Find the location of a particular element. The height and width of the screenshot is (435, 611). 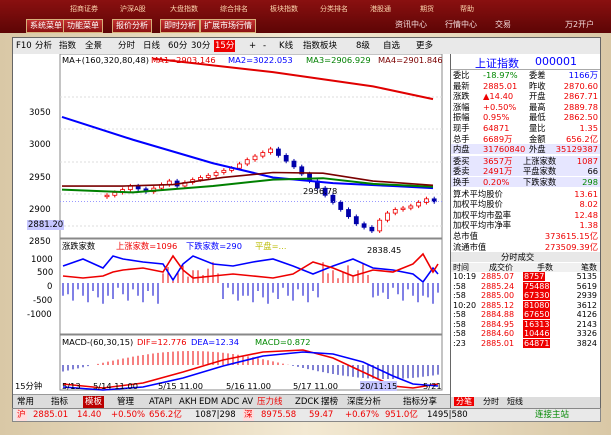

toolbar-index: 指数 is located at coordinates (67, 46).